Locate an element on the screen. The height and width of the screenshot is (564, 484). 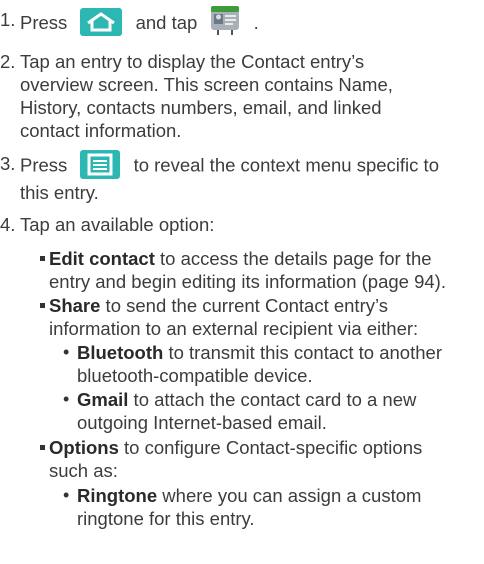
contacts-app-icon is located at coordinates (225, 20).